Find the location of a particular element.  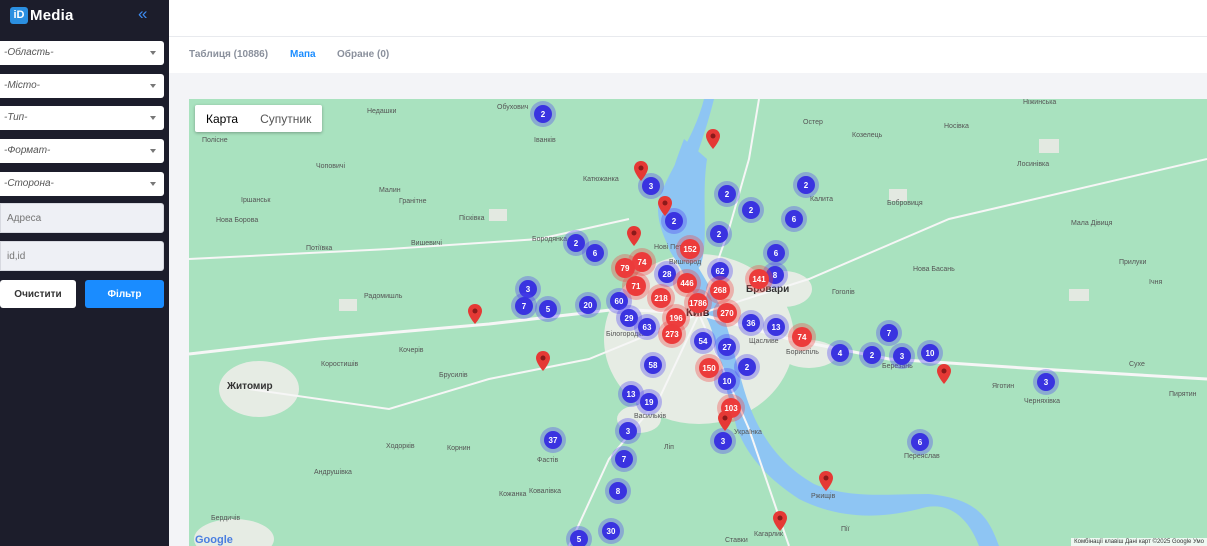

map-cluster: 150 is located at coordinates (709, 368).